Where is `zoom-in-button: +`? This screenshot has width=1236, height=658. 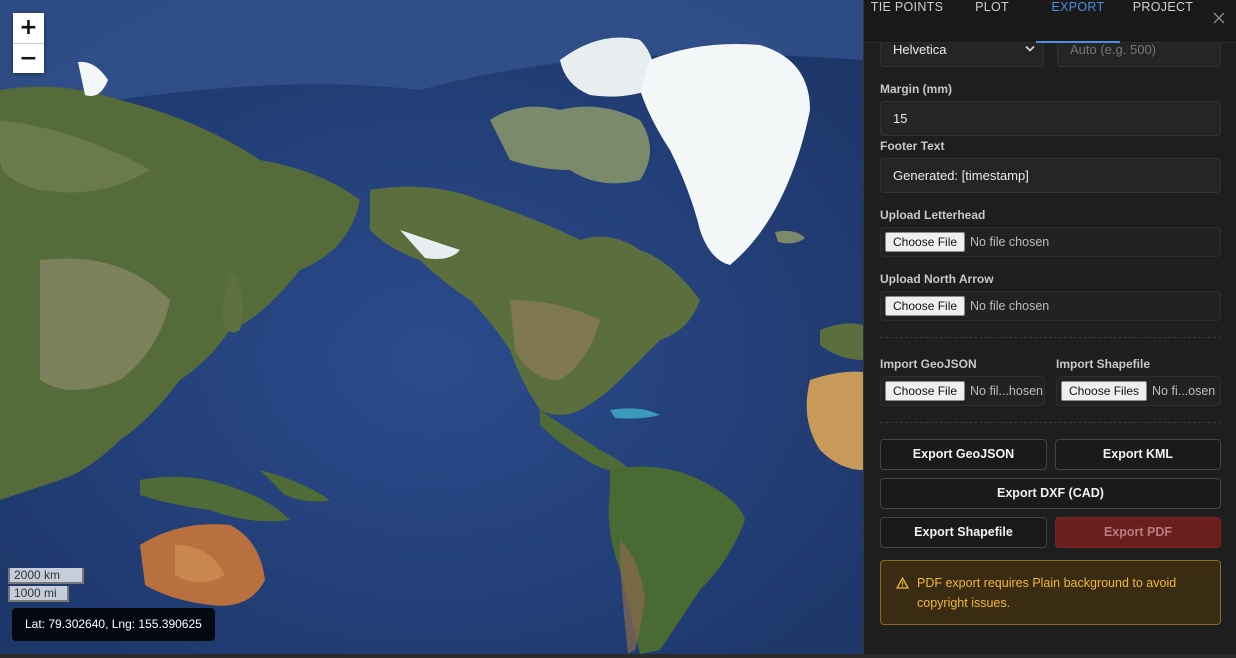
zoom-in-button: + is located at coordinates (28, 28).